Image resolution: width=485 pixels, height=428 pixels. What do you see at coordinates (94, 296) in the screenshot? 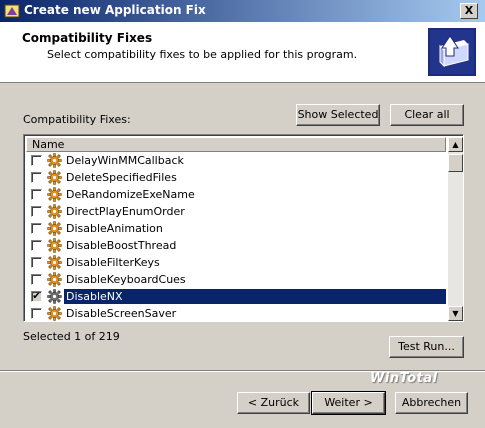
I see `fix-name: DisableNX` at bounding box center [94, 296].